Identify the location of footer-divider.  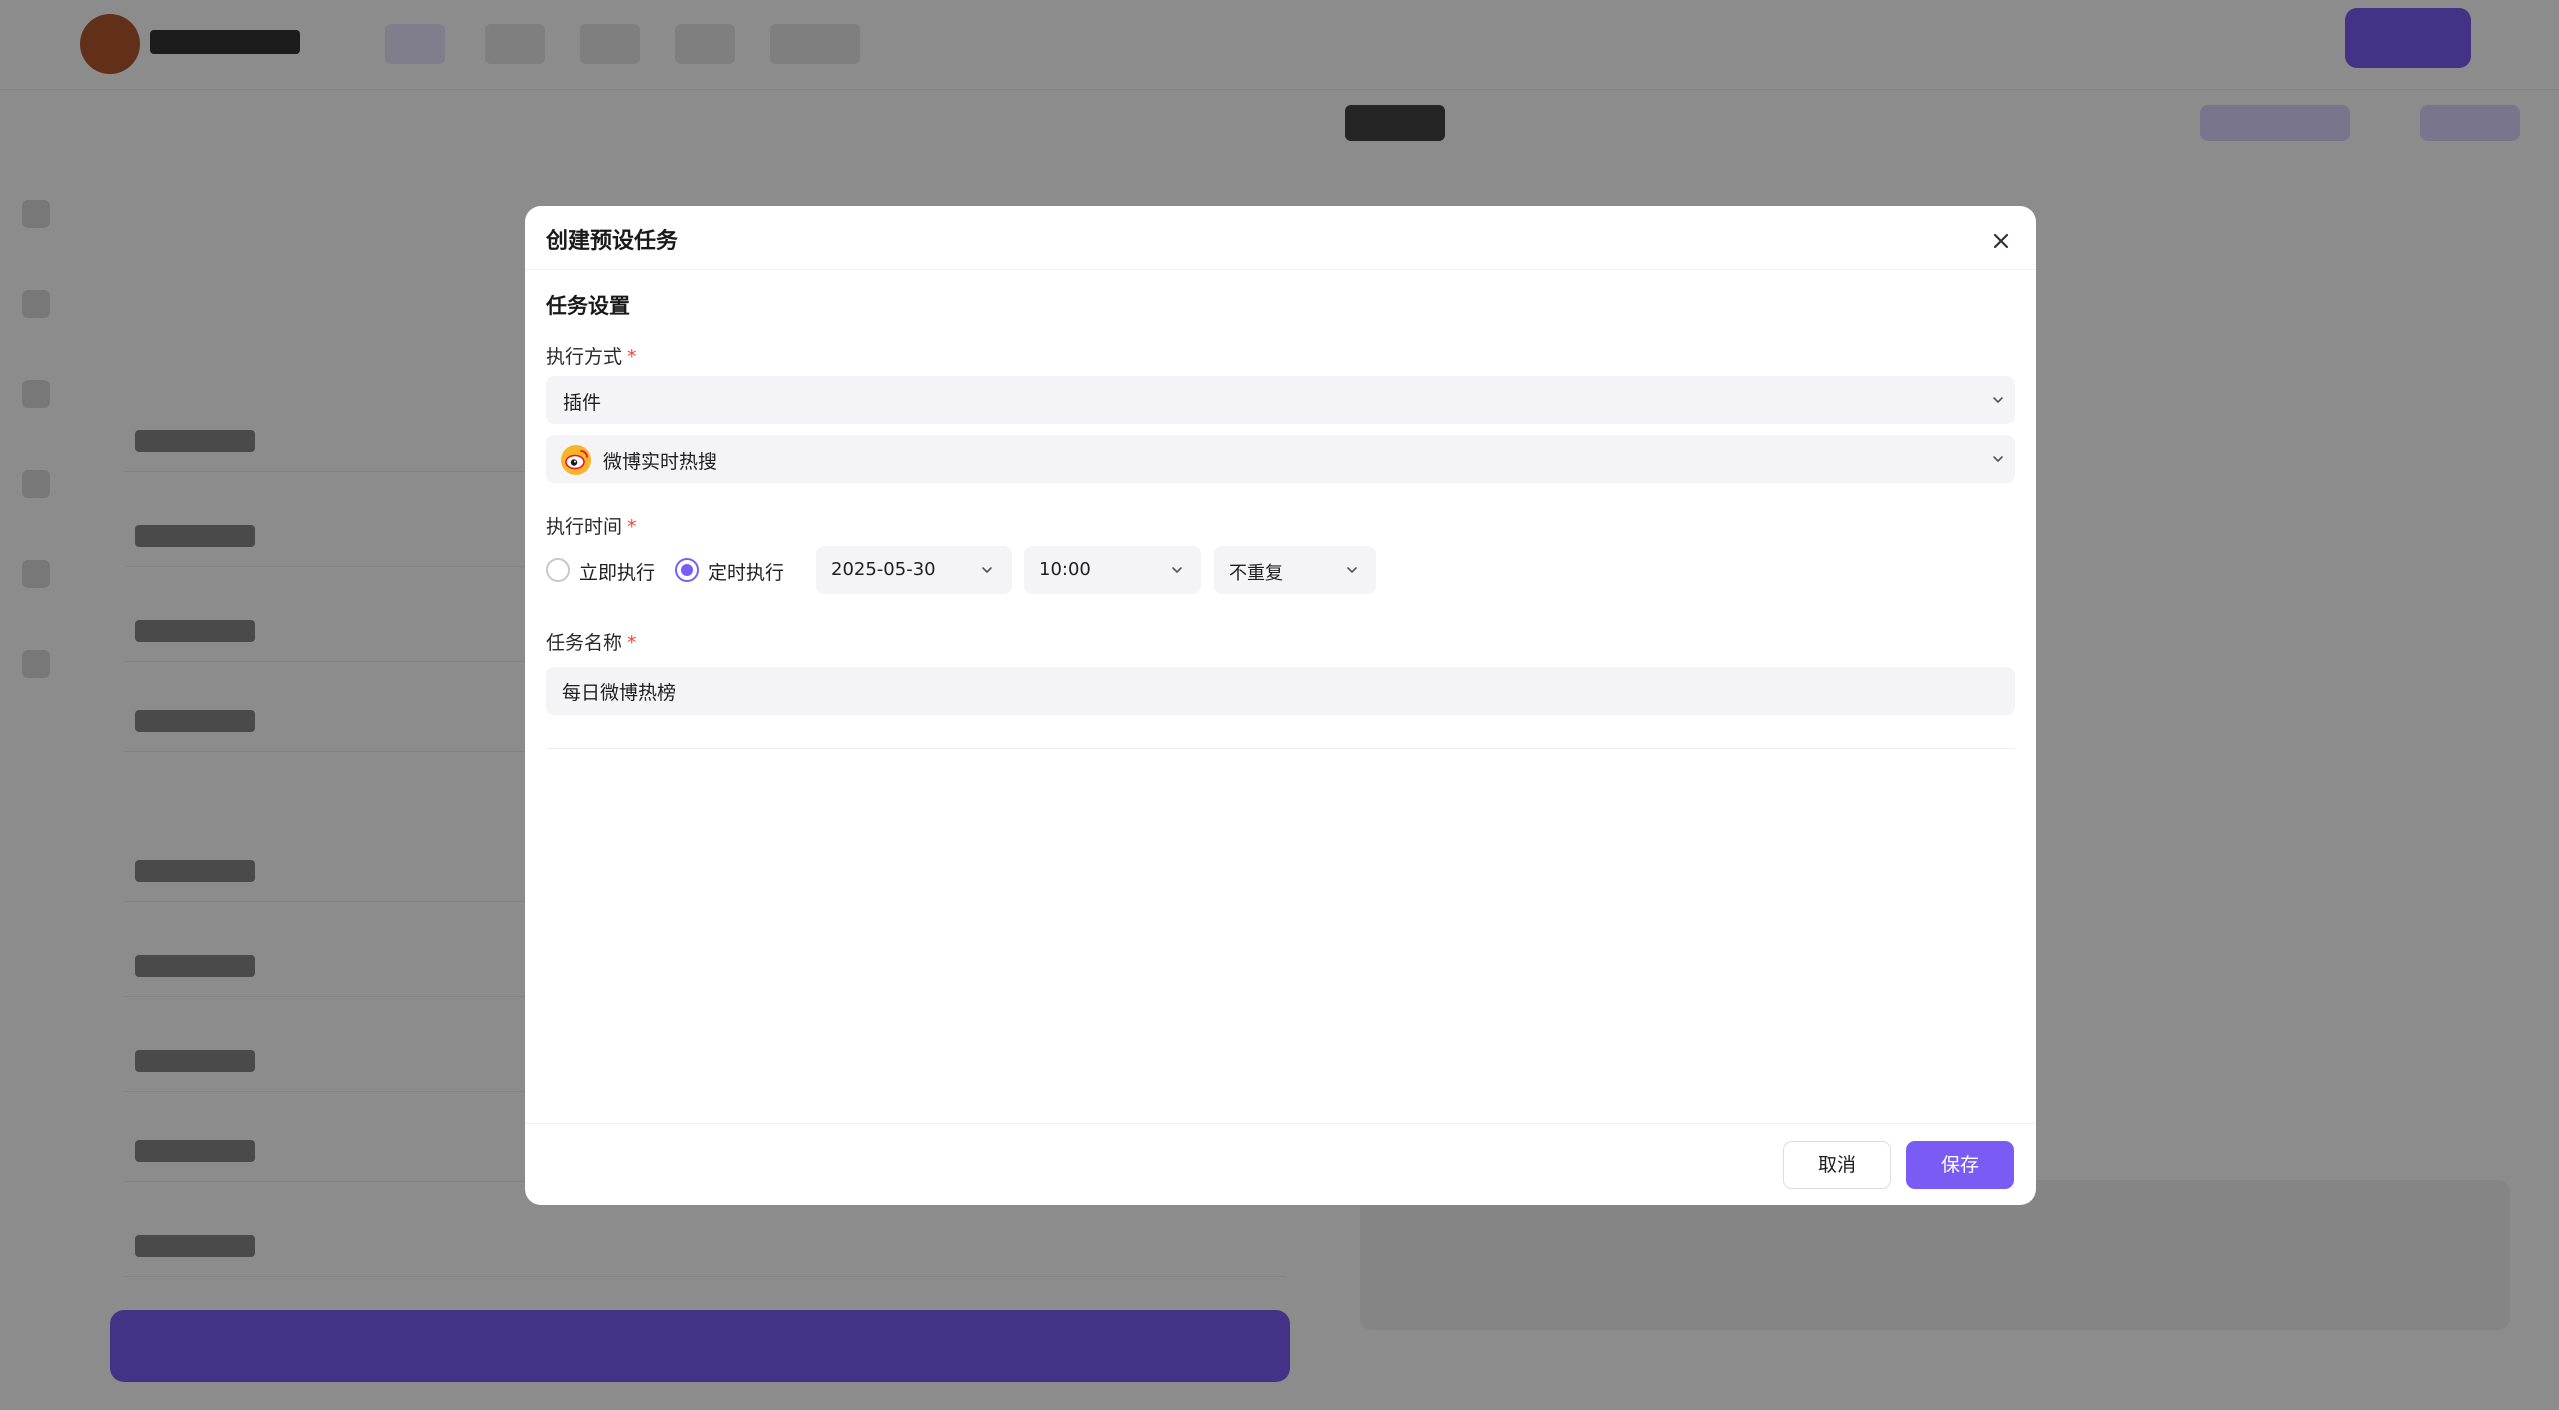
(1280, 1123).